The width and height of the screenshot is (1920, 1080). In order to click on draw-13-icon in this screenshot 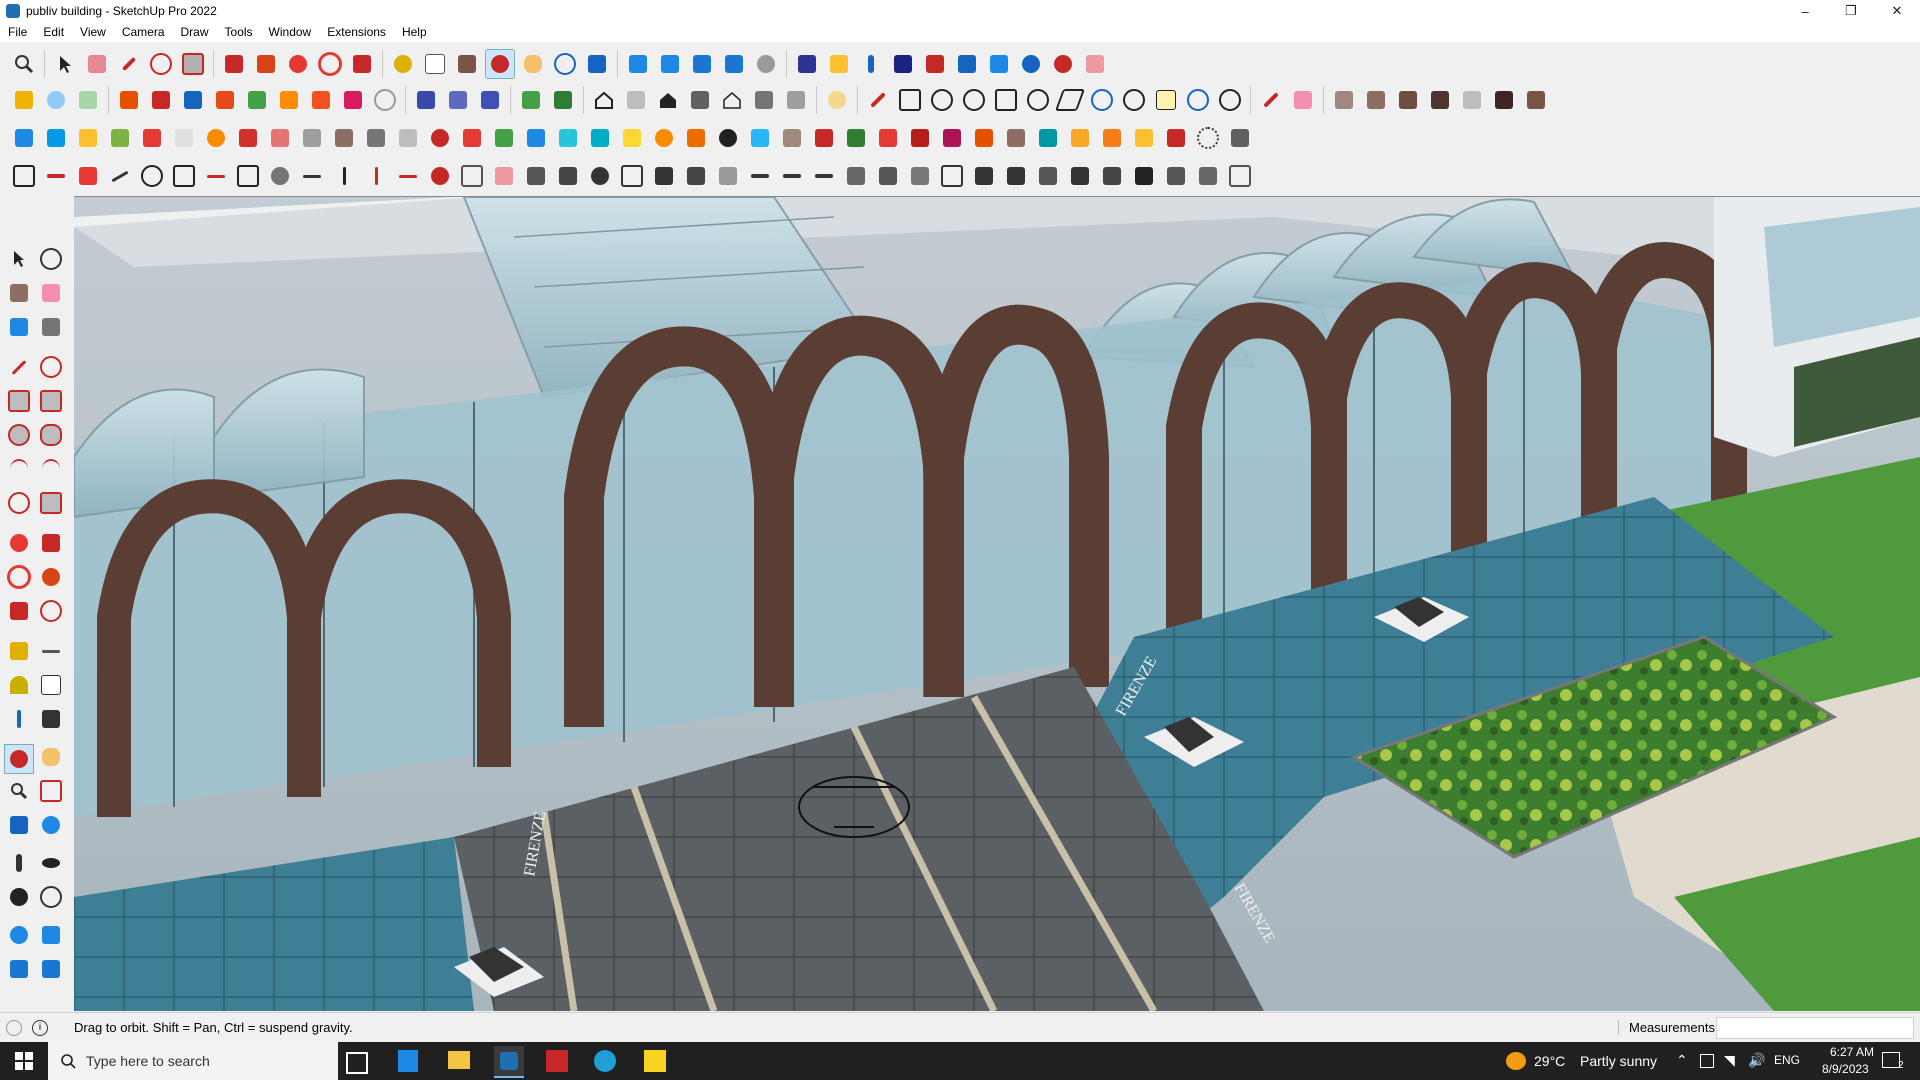, I will do `click(408, 176)`.